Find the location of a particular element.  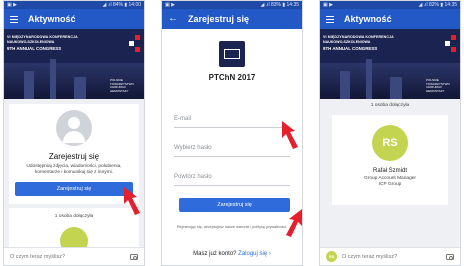

signup-button: Zarejestruj się is located at coordinates (74, 189).